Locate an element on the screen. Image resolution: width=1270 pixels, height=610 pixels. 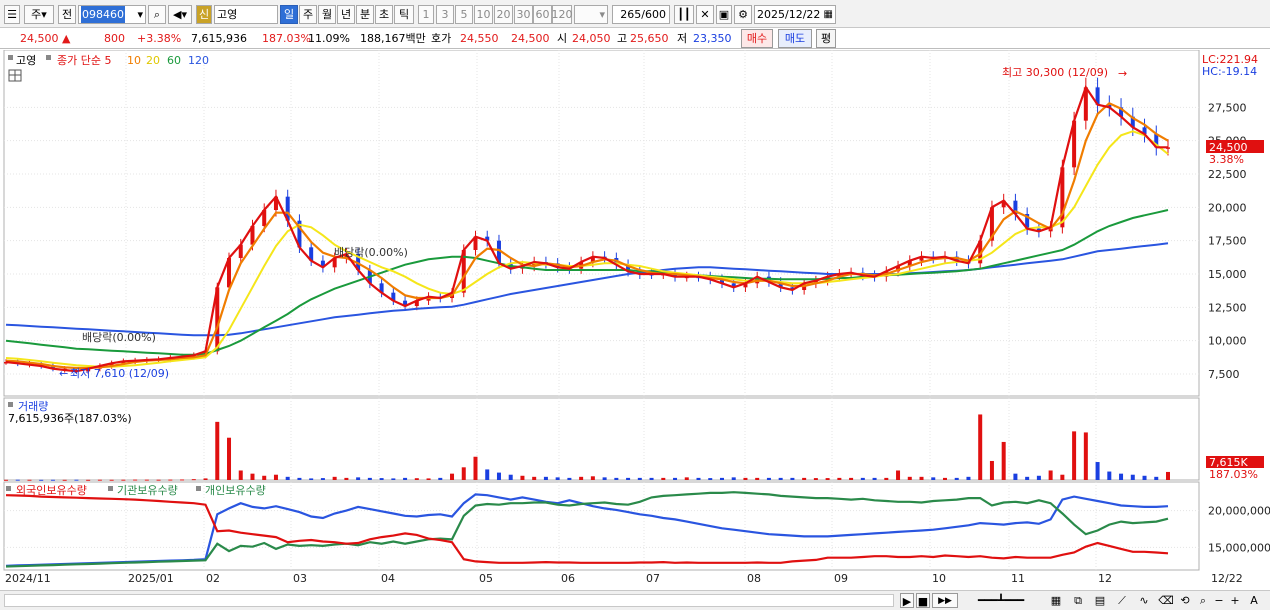
period-select: 주 ▾ is located at coordinates (39, 14).